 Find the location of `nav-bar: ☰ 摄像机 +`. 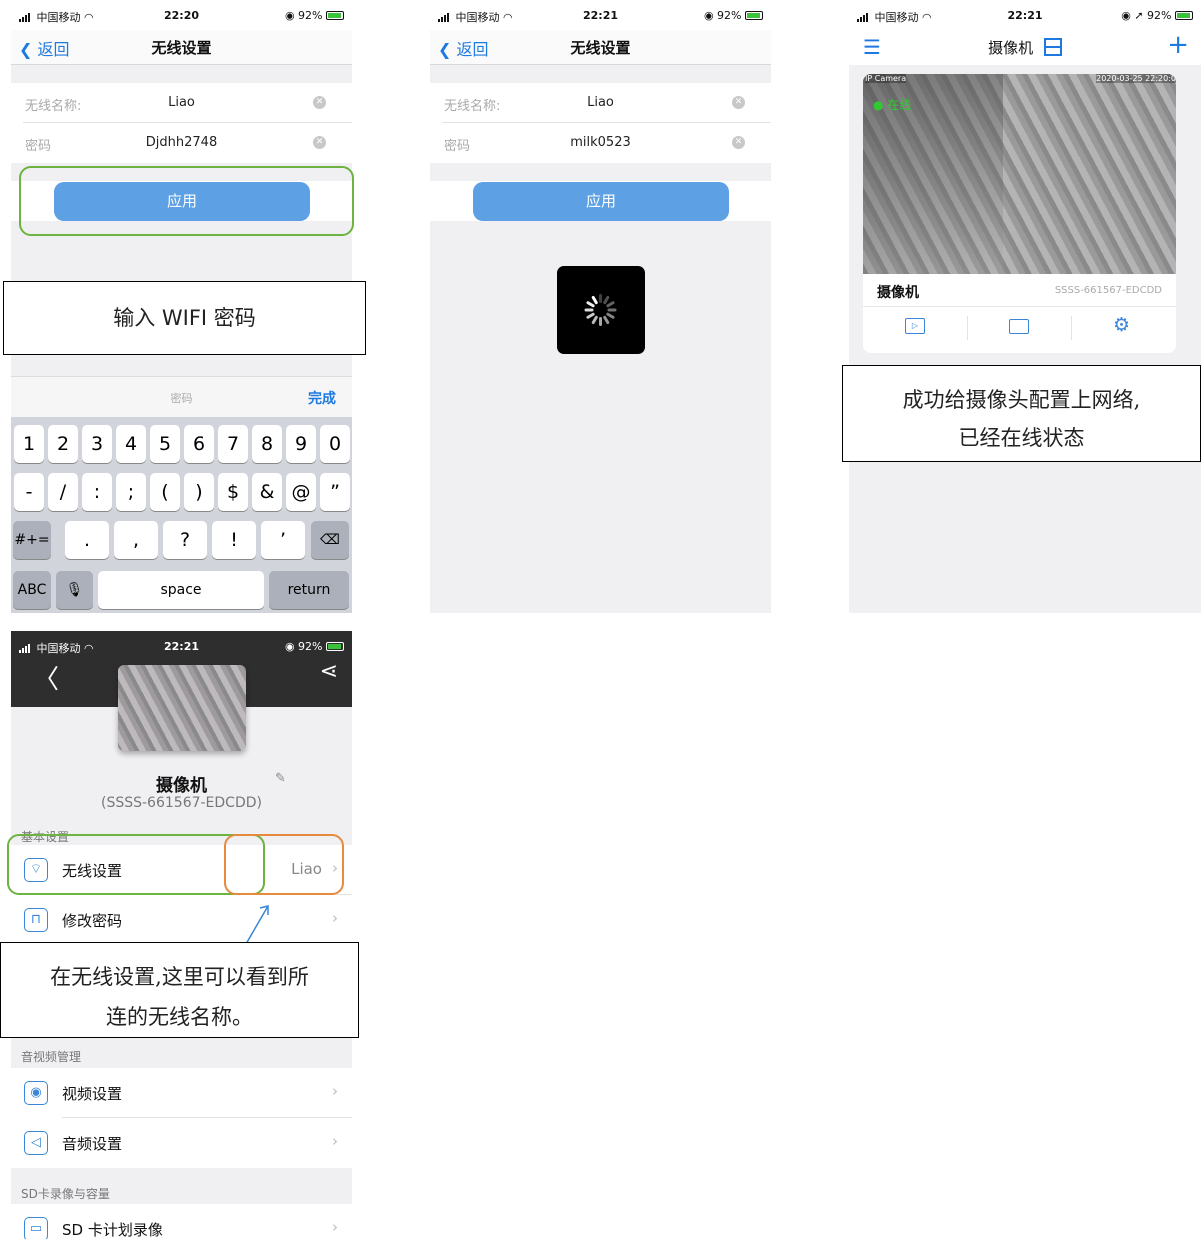

nav-bar: ☰ 摄像机 + is located at coordinates (1025, 47).